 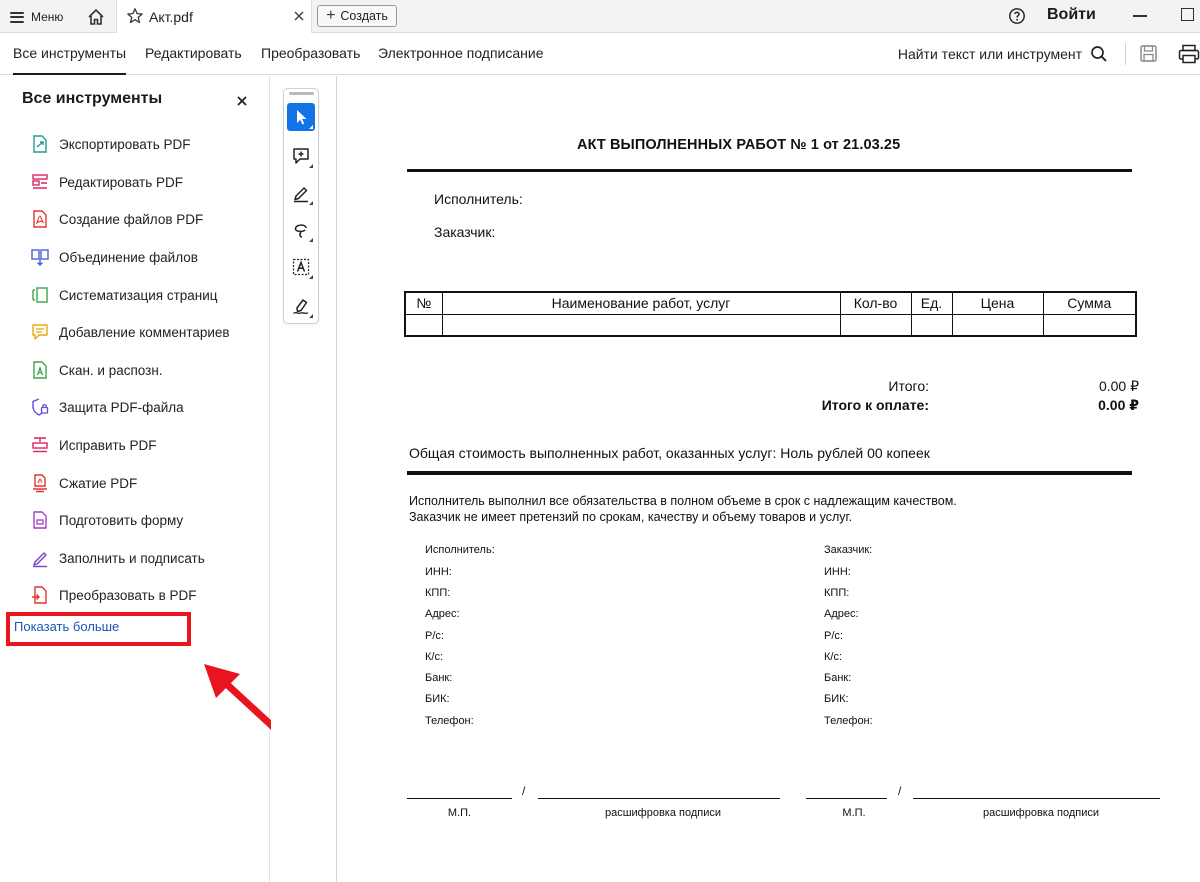 I want to click on minimize-icon, so click(x=1140, y=16).